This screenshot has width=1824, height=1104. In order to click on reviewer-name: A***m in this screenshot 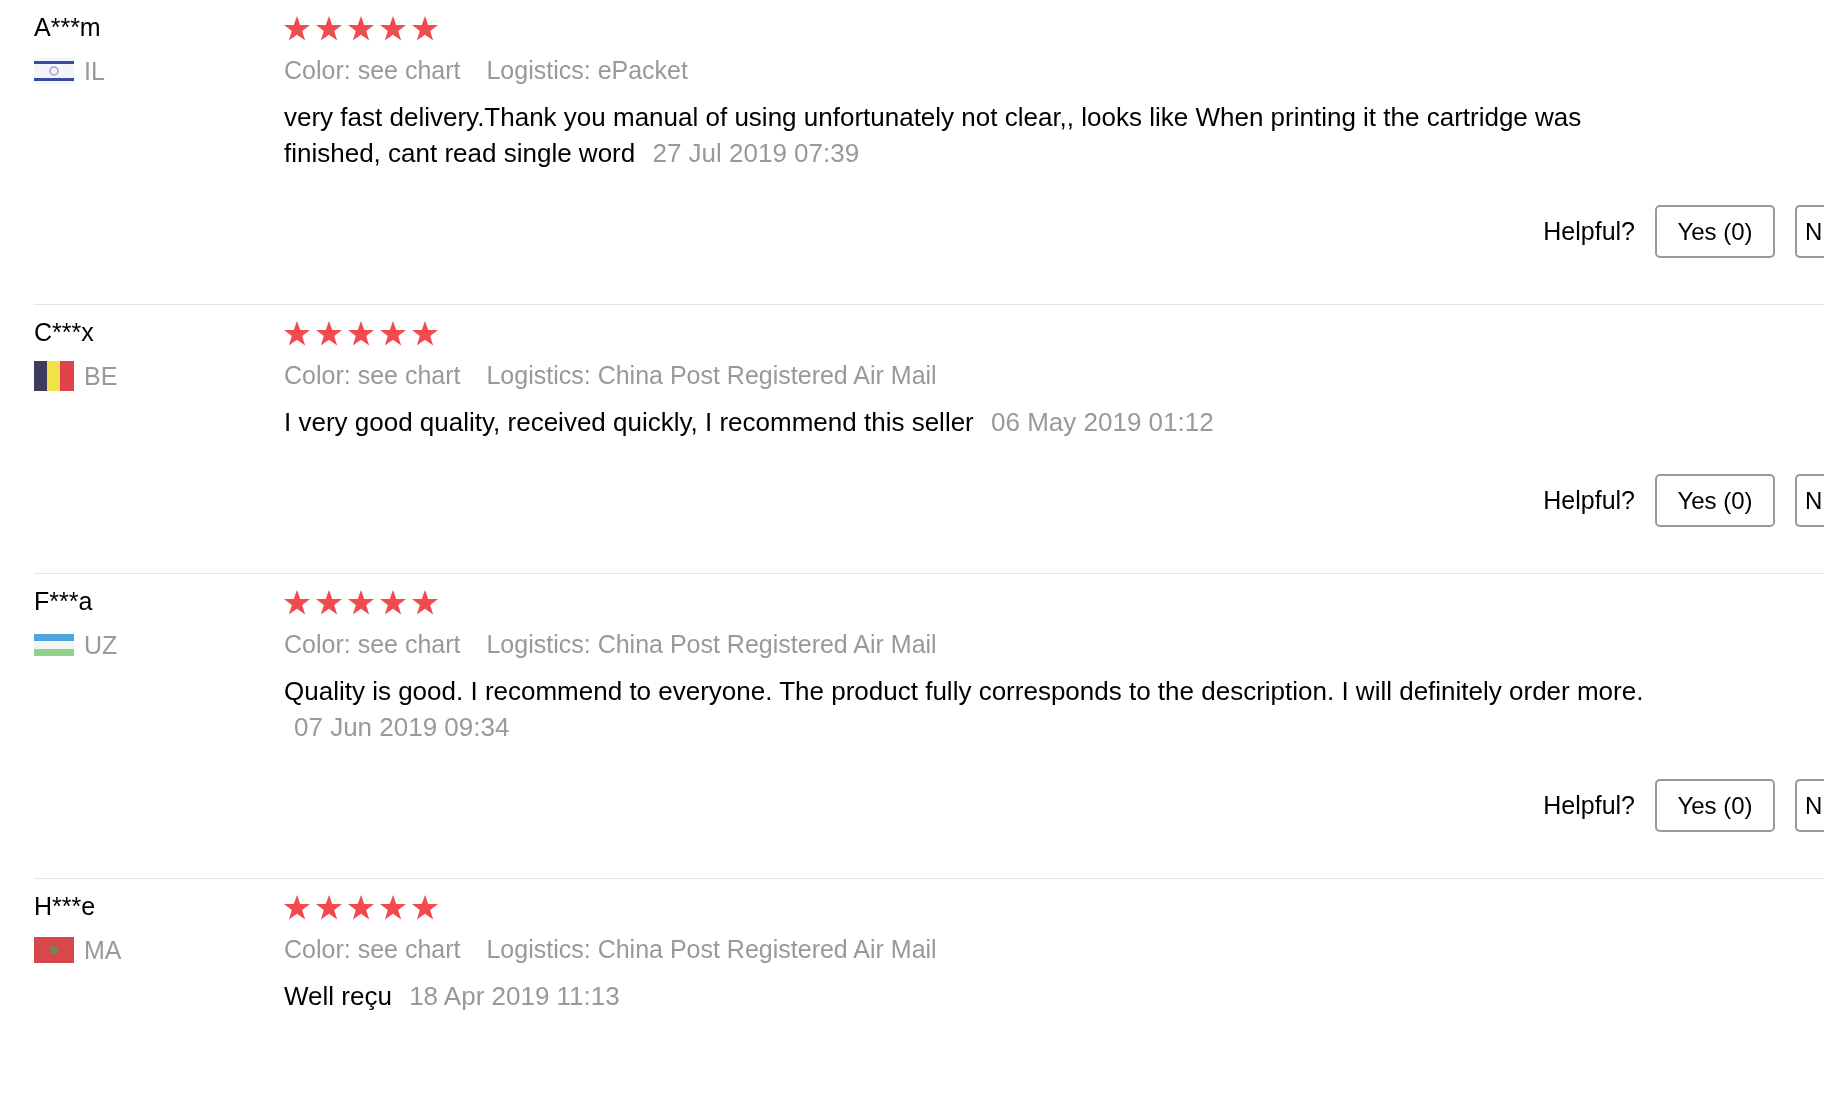, I will do `click(67, 27)`.